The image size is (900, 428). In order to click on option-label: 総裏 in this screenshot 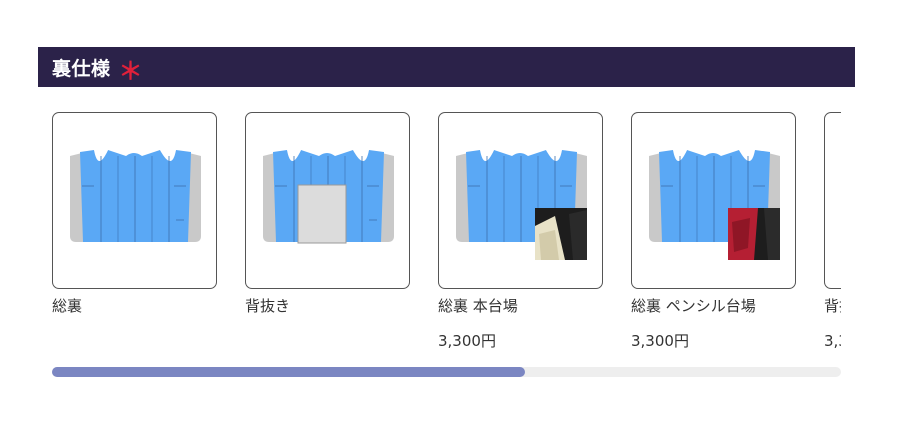, I will do `click(67, 306)`.